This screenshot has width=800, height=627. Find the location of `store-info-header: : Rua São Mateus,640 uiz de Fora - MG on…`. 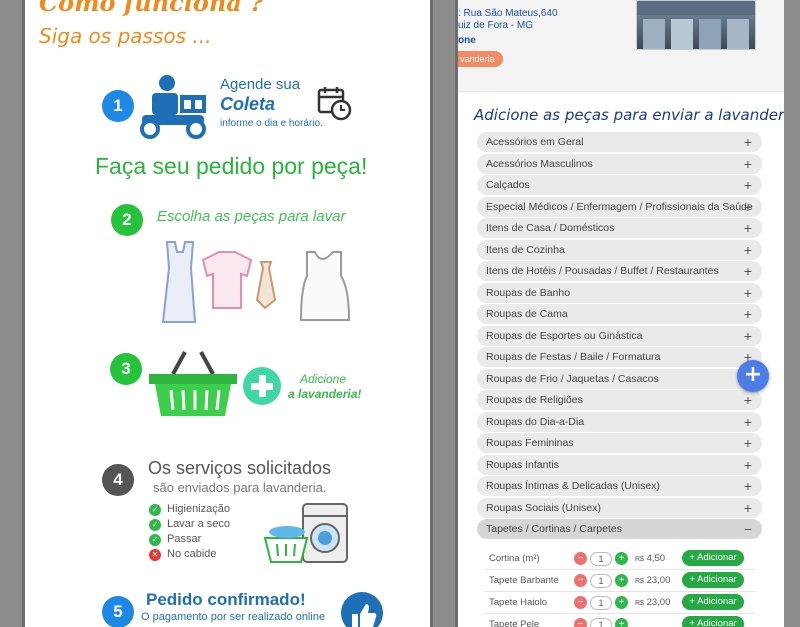

store-info-header: : Rua São Mateus,640 uiz de Fora - MG on… is located at coordinates (621, 46).